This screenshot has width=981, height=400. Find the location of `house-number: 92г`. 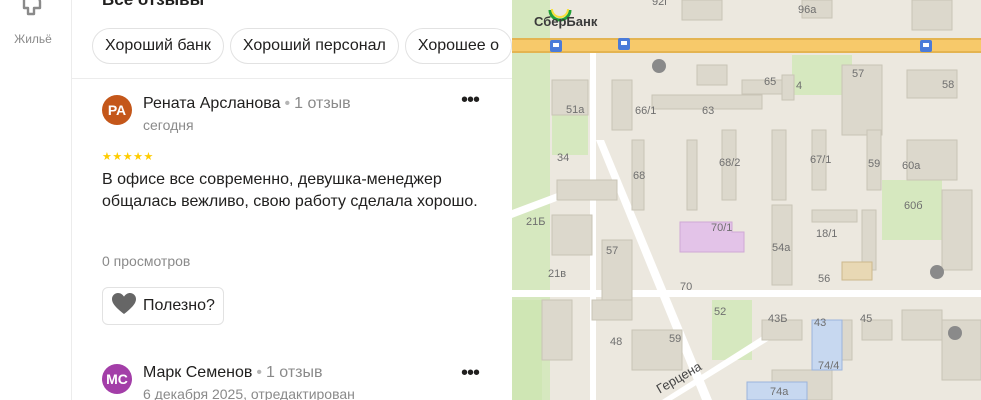

house-number: 92г is located at coordinates (660, 4).